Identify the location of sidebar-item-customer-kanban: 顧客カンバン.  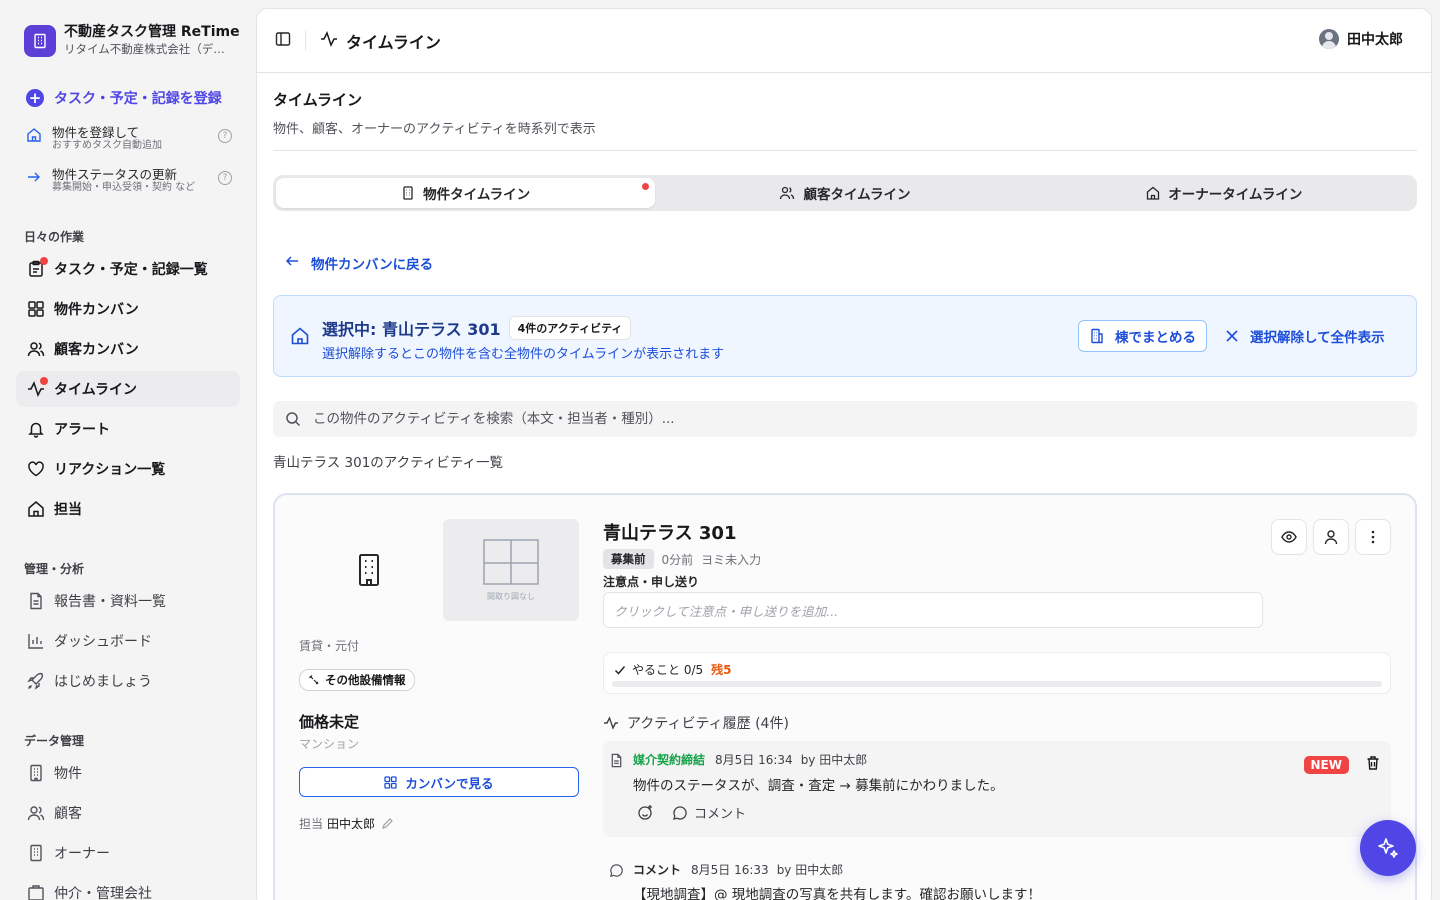
(128, 349).